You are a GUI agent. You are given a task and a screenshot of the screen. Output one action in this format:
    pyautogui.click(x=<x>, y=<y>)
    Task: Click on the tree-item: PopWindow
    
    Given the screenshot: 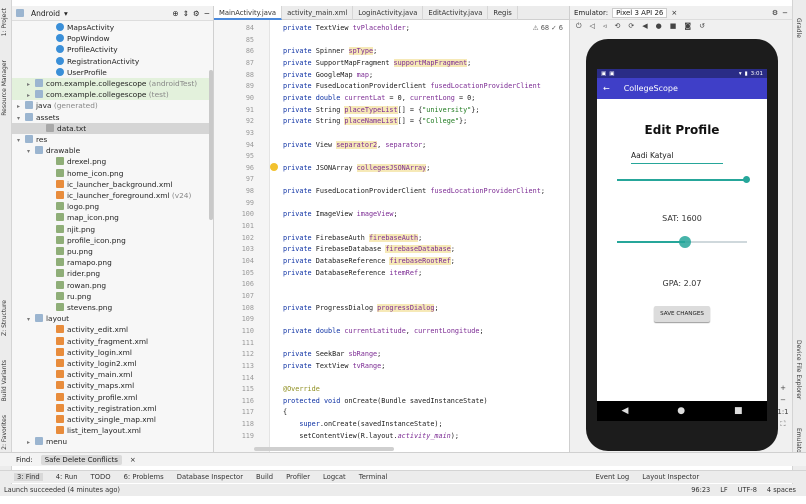 What is the action you would take?
    pyautogui.click(x=111, y=38)
    